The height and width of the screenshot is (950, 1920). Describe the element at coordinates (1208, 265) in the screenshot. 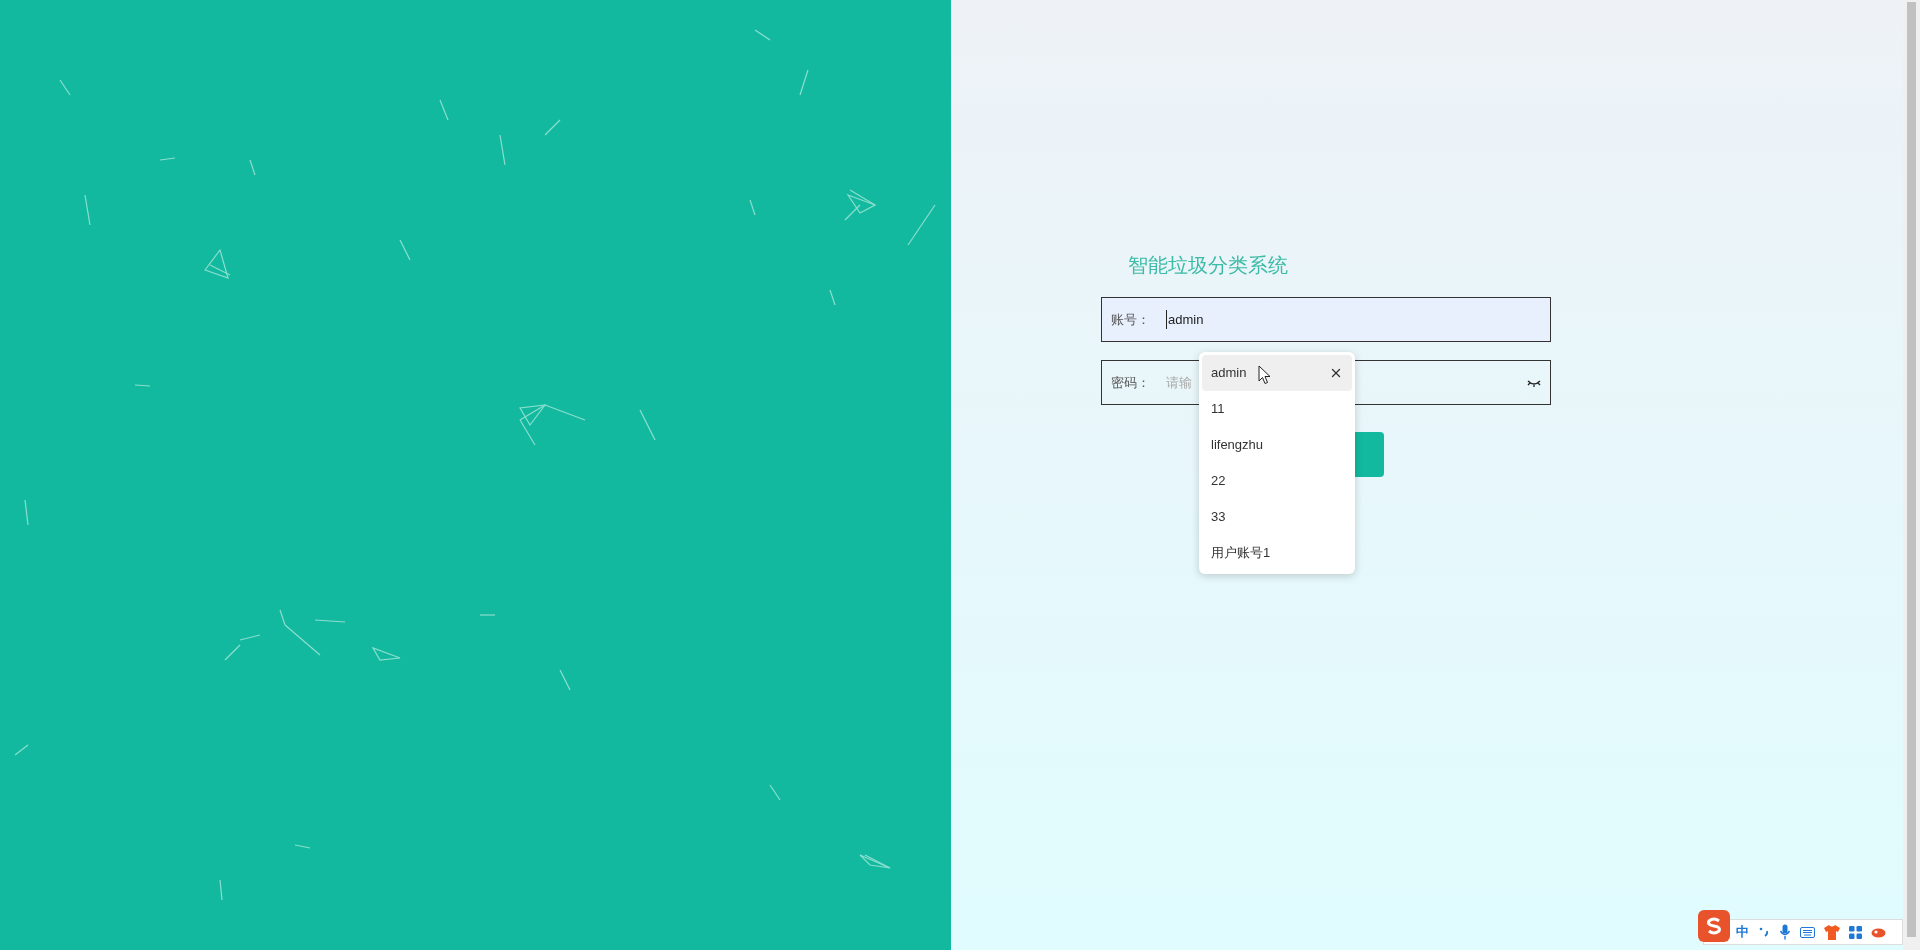

I see `page-title: 智能垃圾分类系统` at that location.